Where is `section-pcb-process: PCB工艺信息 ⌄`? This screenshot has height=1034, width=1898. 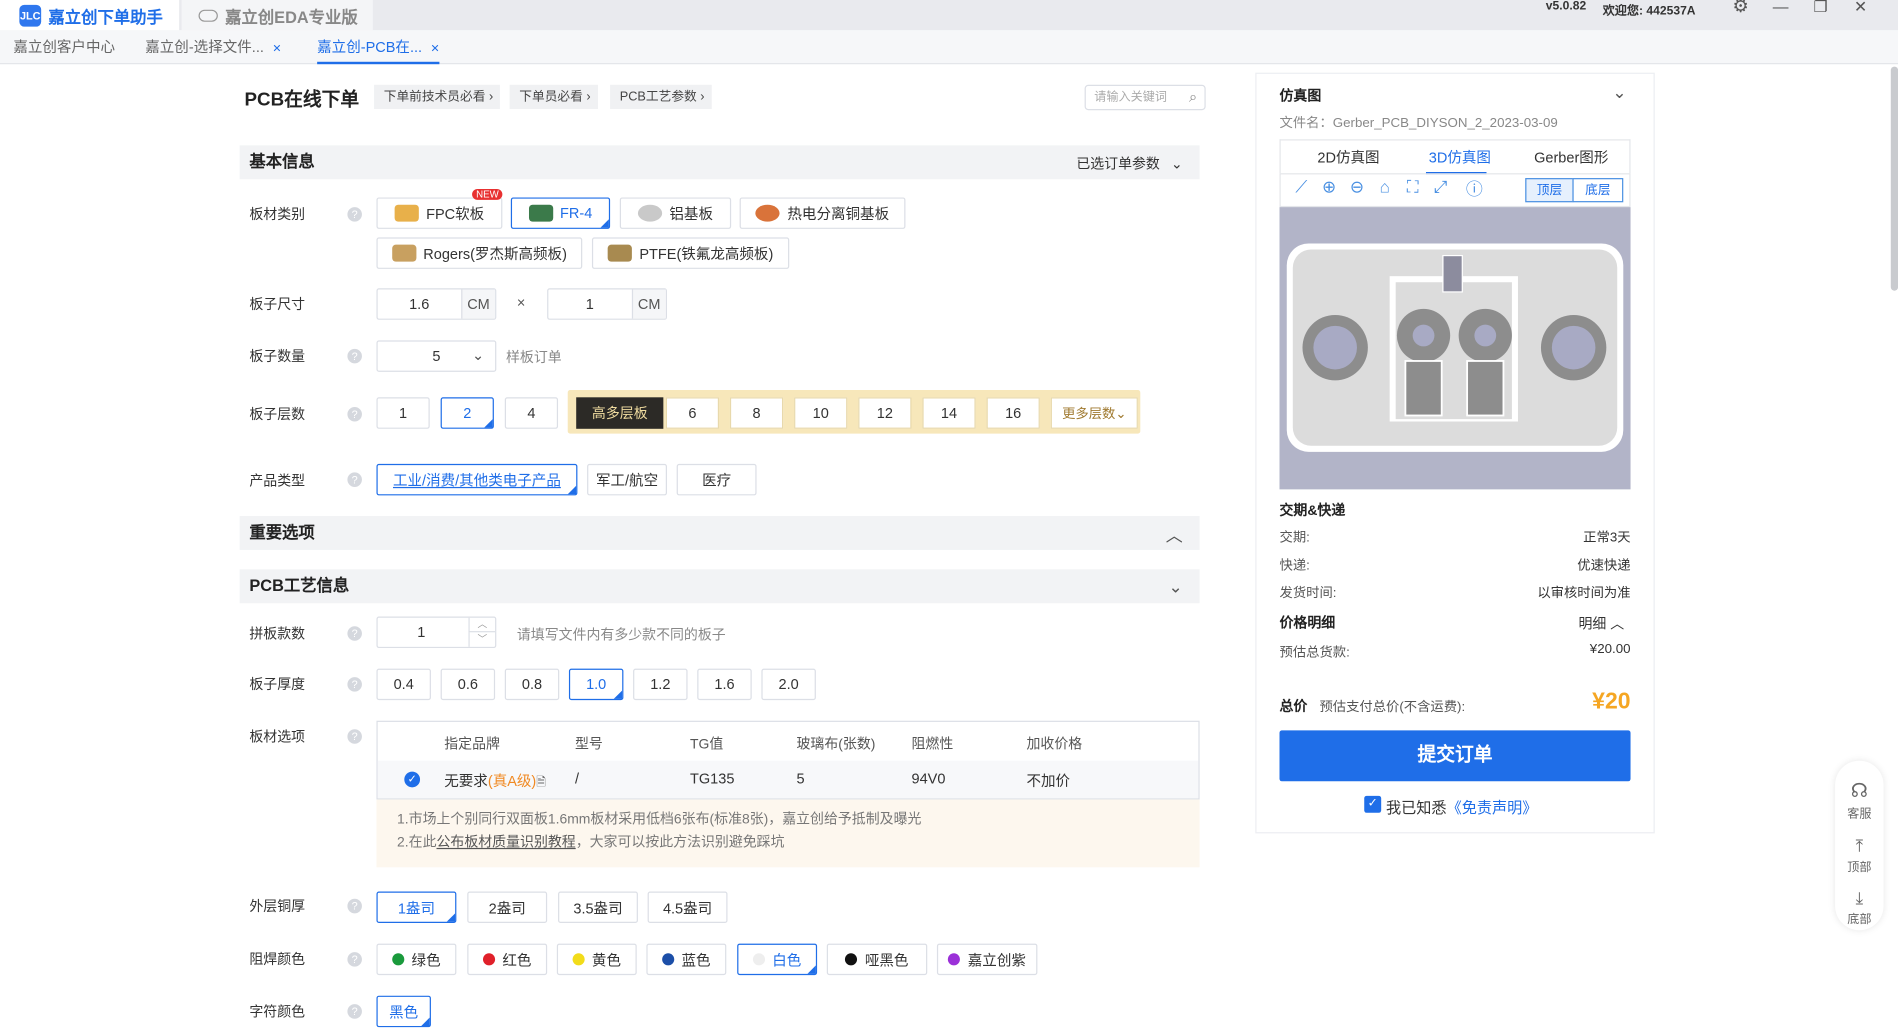
section-pcb-process: PCB工艺信息 ⌄ is located at coordinates (719, 586).